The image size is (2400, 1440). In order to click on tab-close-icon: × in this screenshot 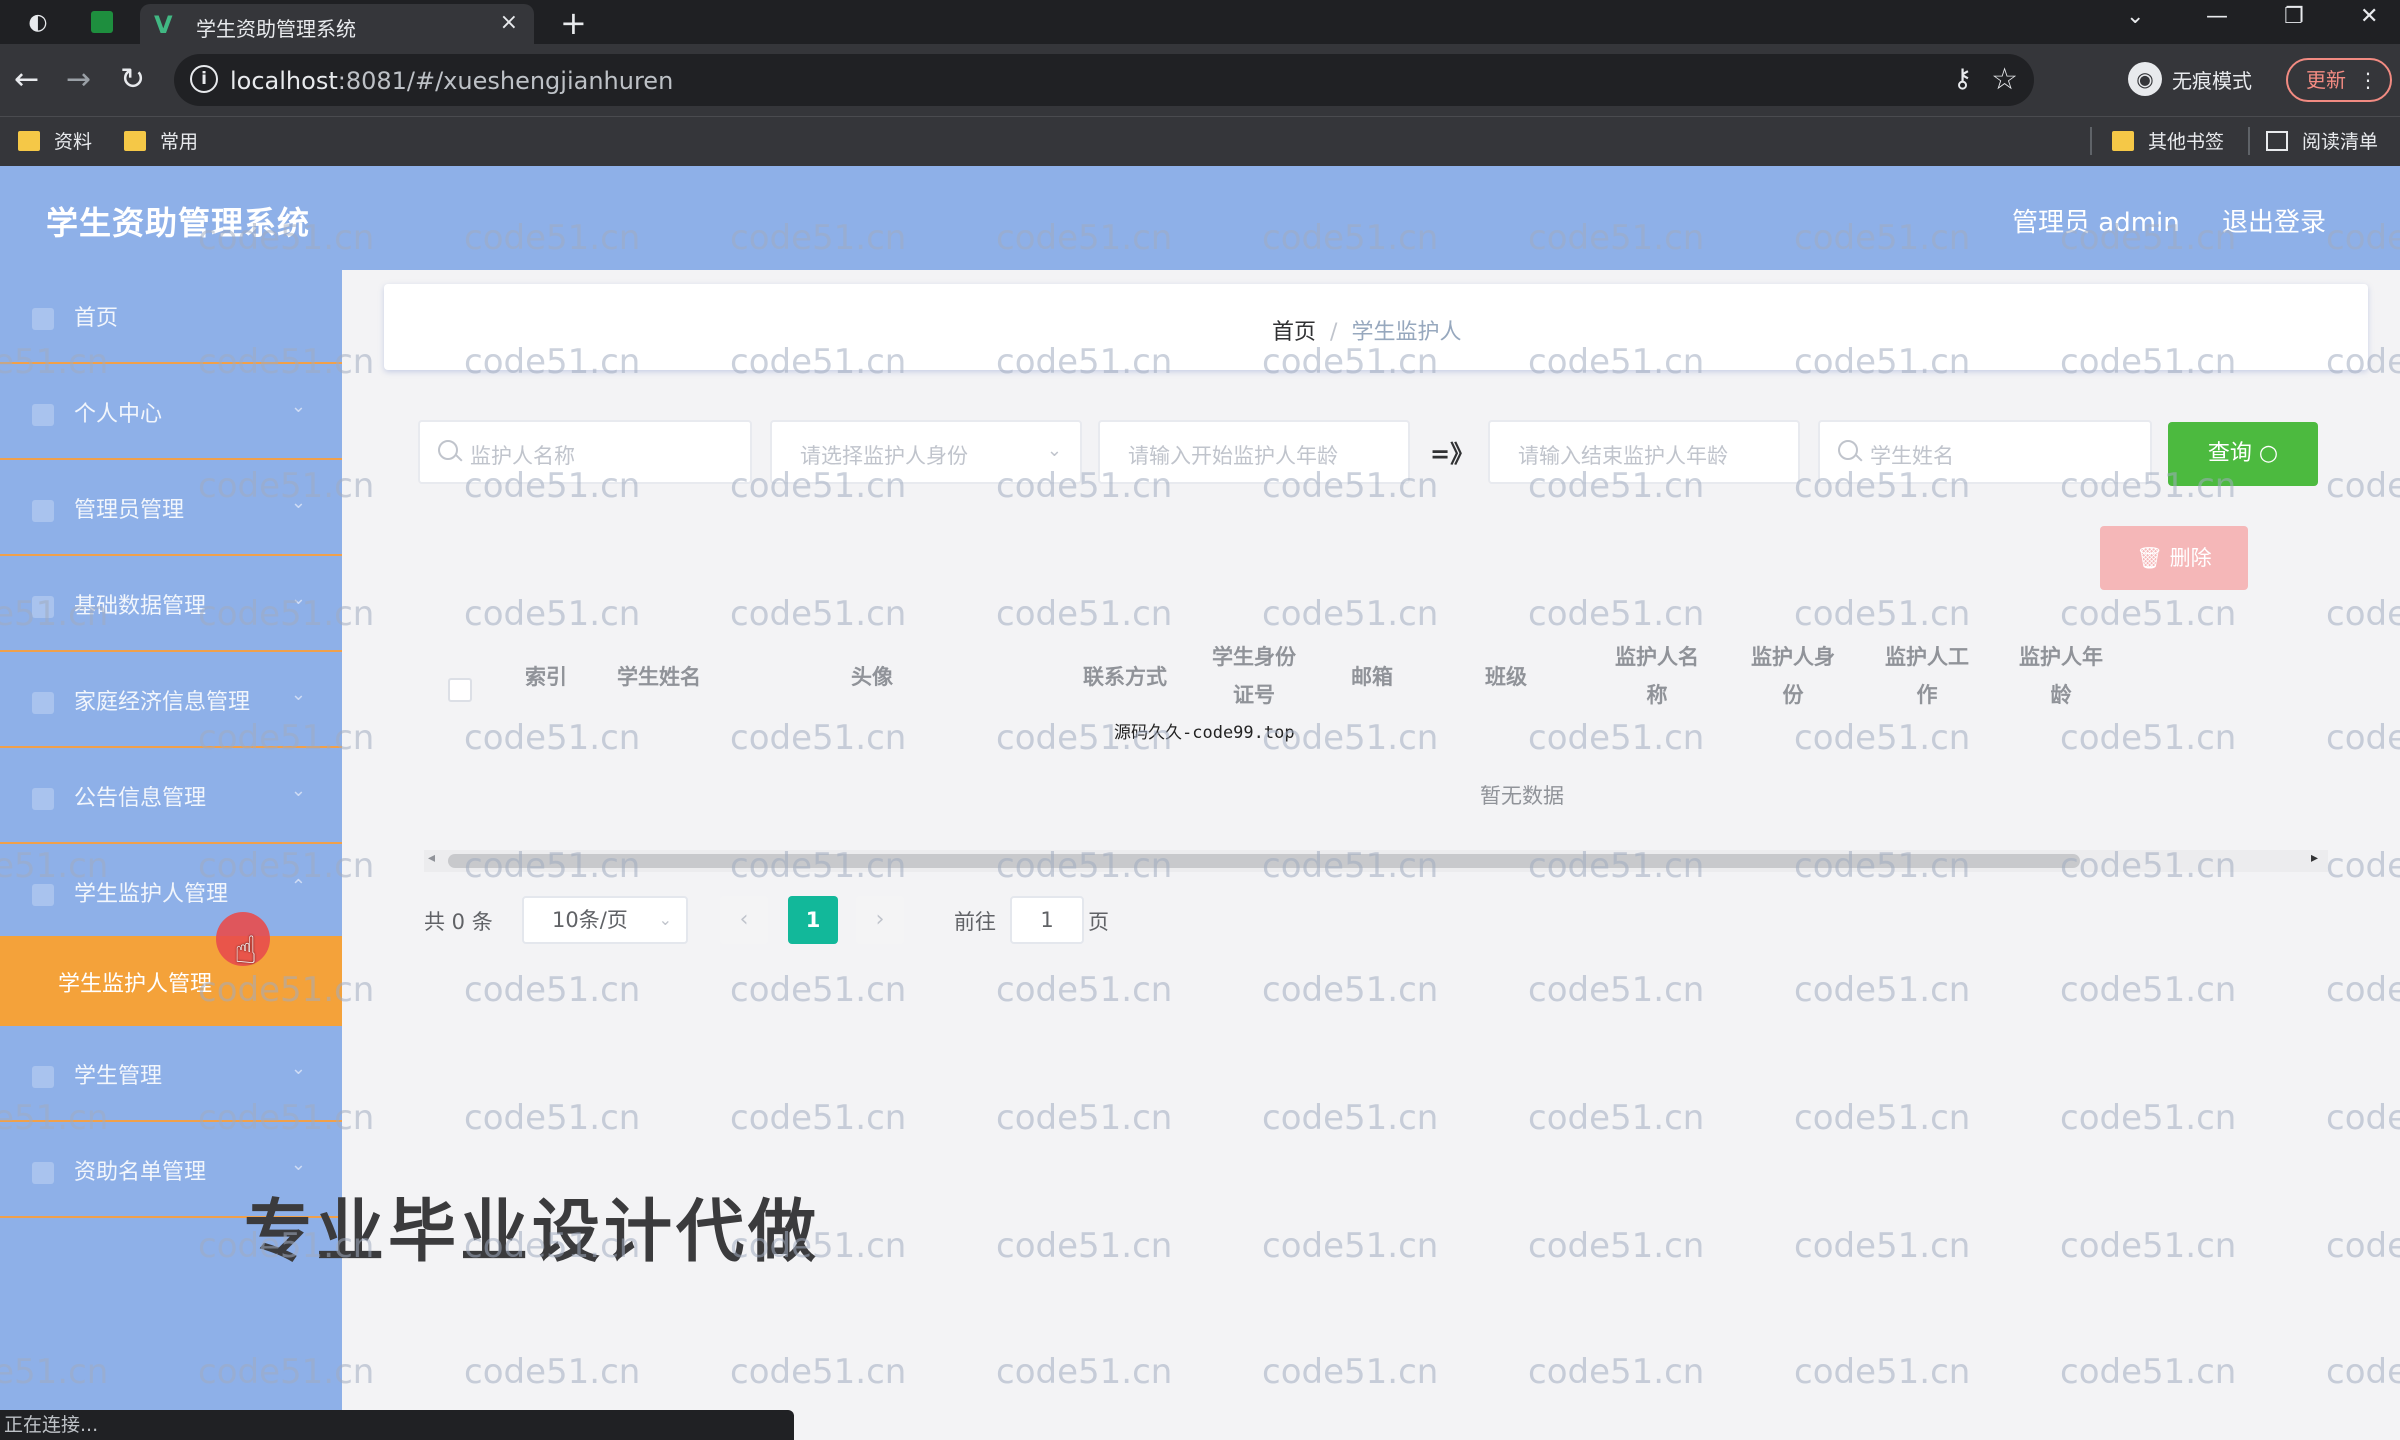, I will do `click(509, 22)`.